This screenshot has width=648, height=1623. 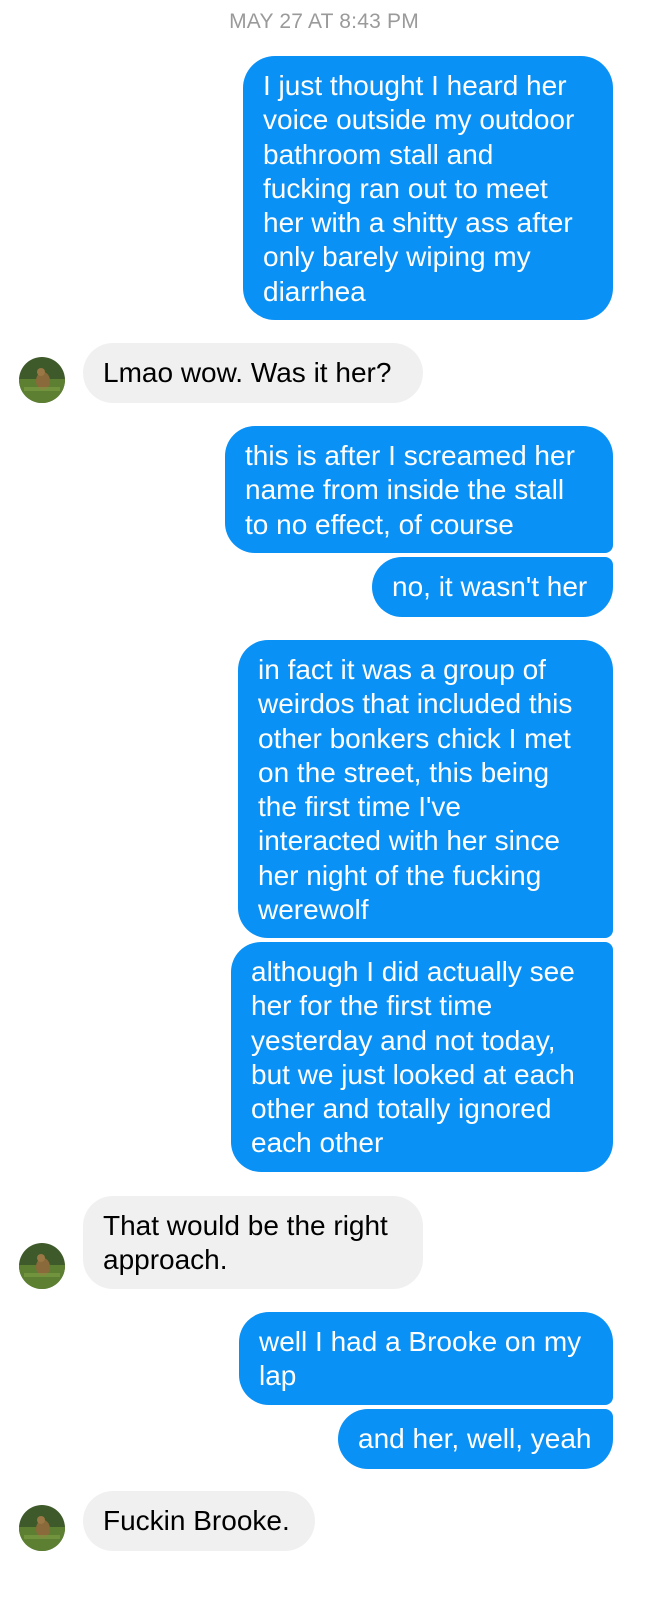 I want to click on conversation-timestamp: MAY 27 AT 8:43 PM, so click(x=324, y=21).